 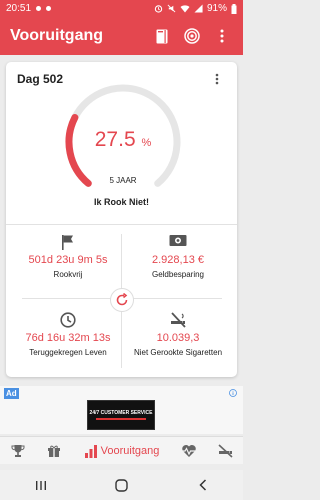 I want to click on not-smoked-label: Niet Gerookte Sigaretten, so click(x=178, y=352).